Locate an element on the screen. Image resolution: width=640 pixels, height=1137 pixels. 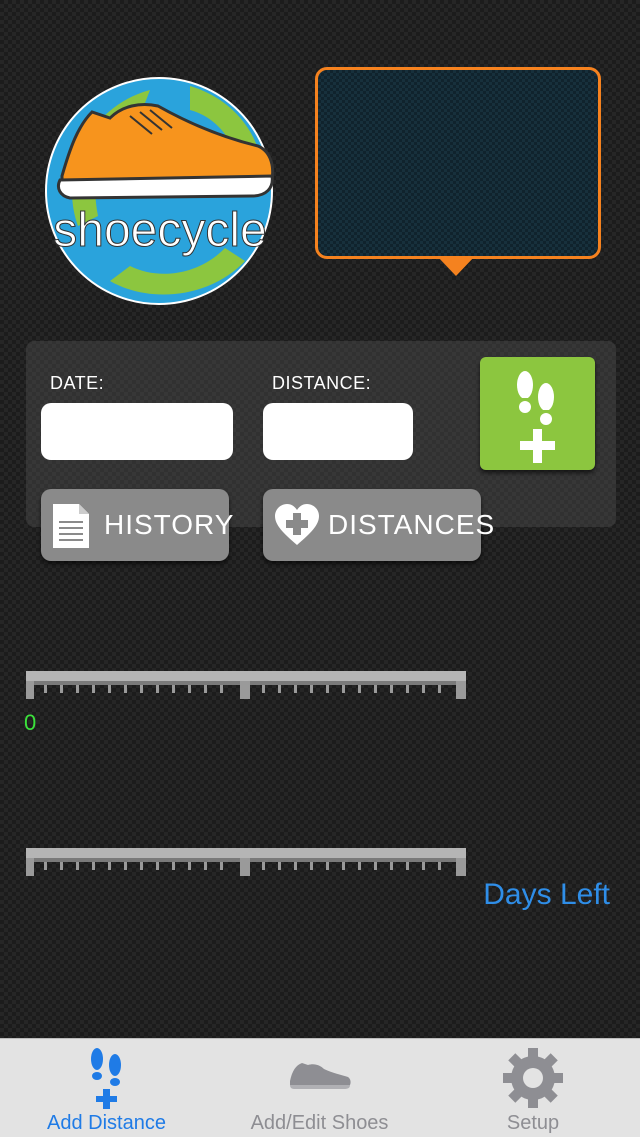
tab-add-distance: Add Distance is located at coordinates (106, 1088).